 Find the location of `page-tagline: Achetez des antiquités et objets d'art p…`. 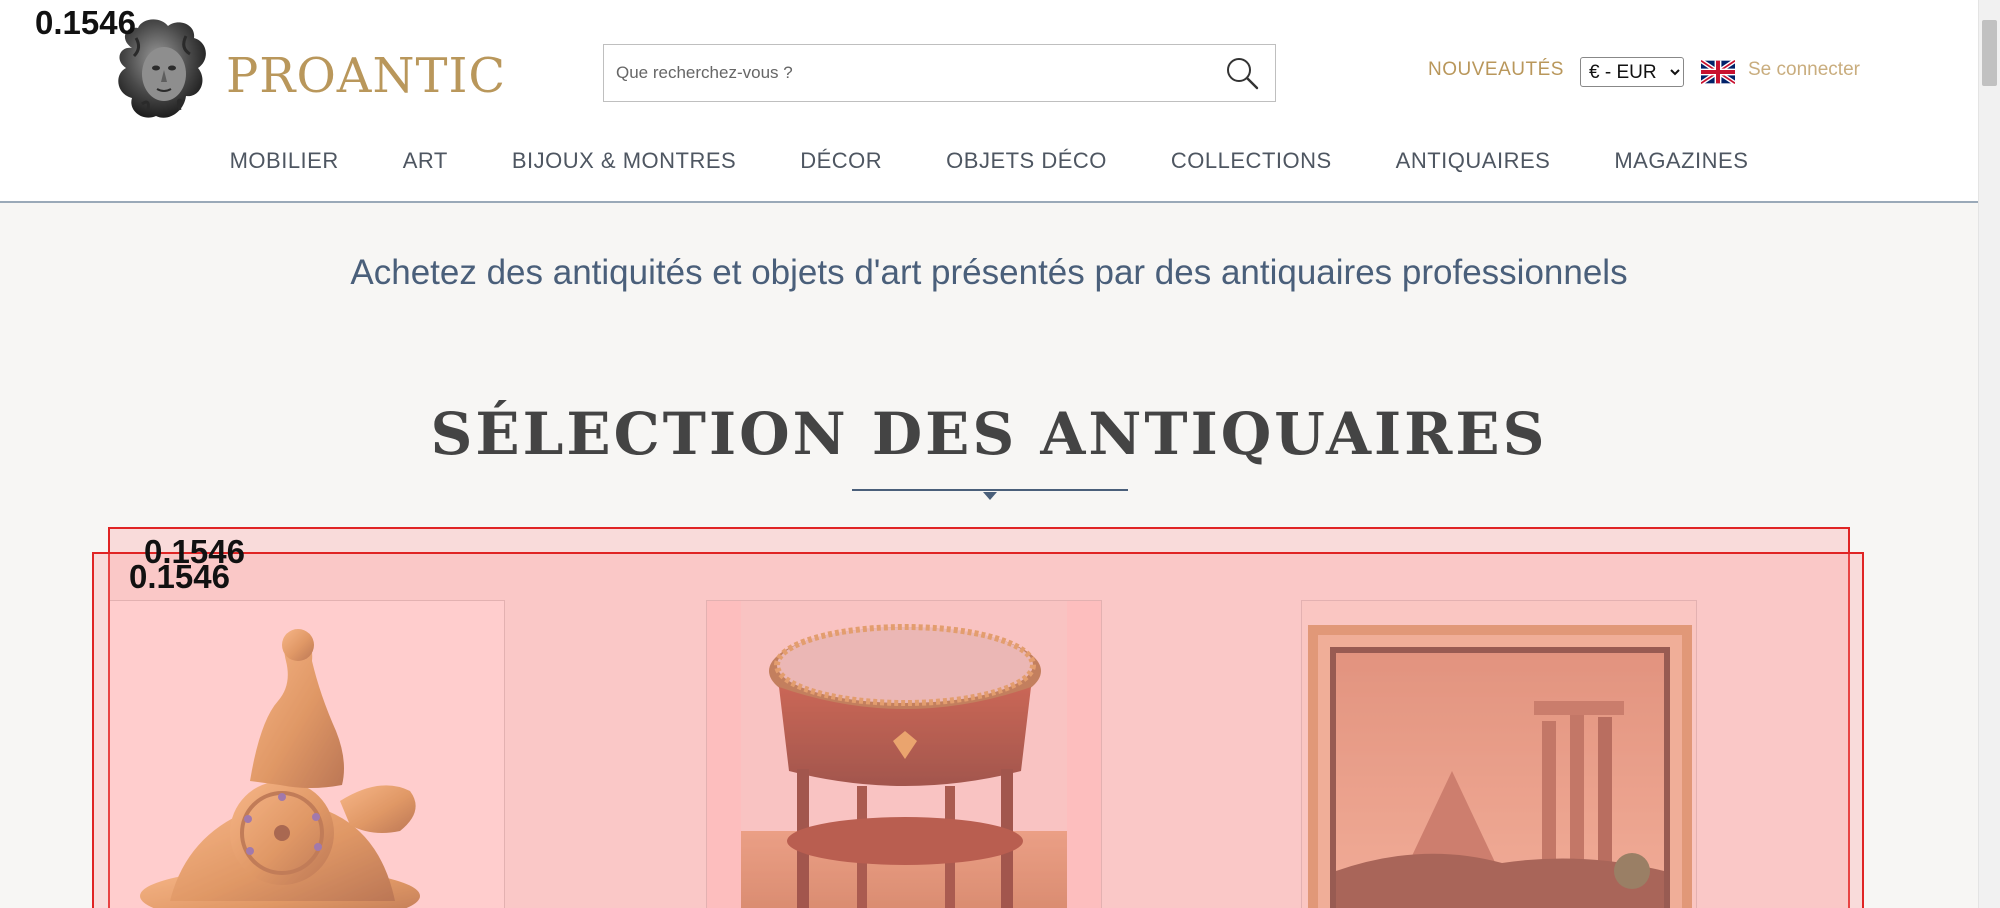

page-tagline: Achetez des antiquités et objets d'art p… is located at coordinates (989, 272).